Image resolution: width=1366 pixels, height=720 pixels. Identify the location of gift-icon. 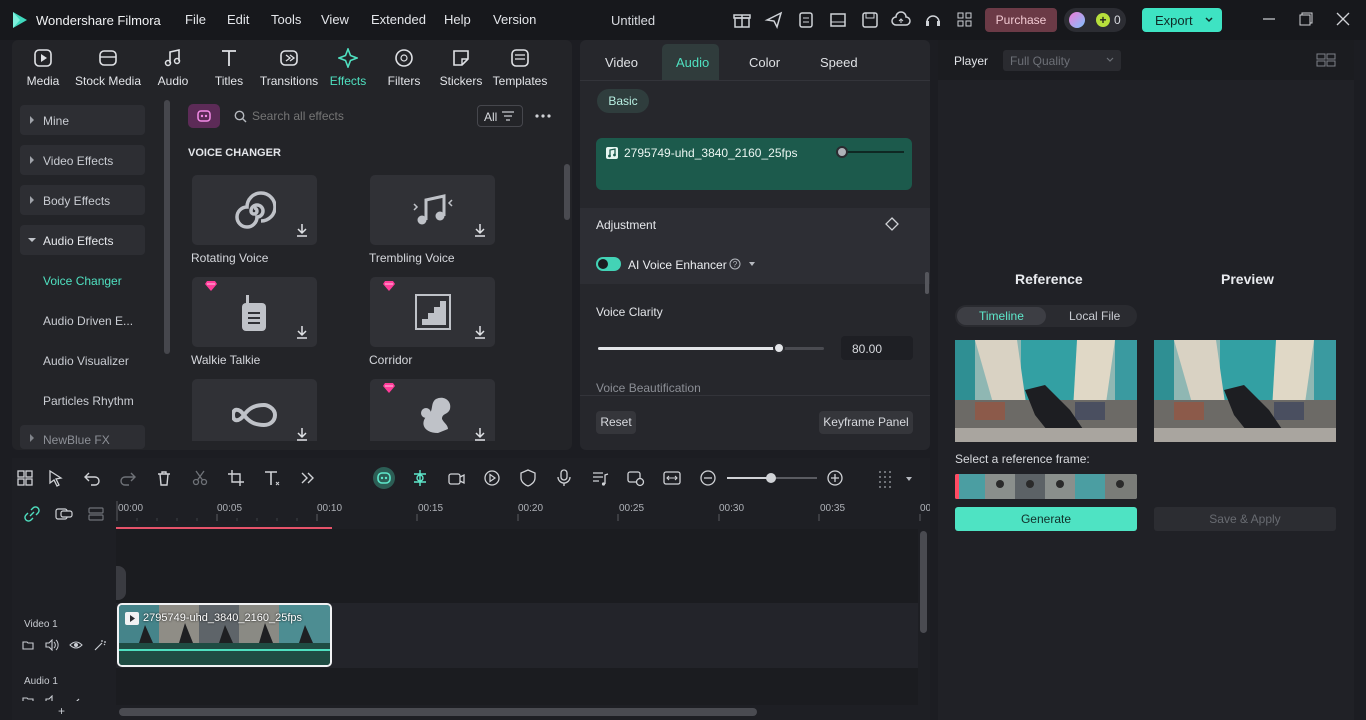
(742, 20).